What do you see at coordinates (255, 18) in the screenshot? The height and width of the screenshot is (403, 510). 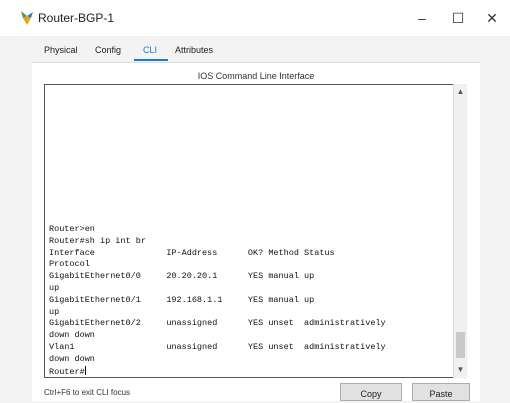 I see `title-bar: Router-BGP-1 – ☐ ✕` at bounding box center [255, 18].